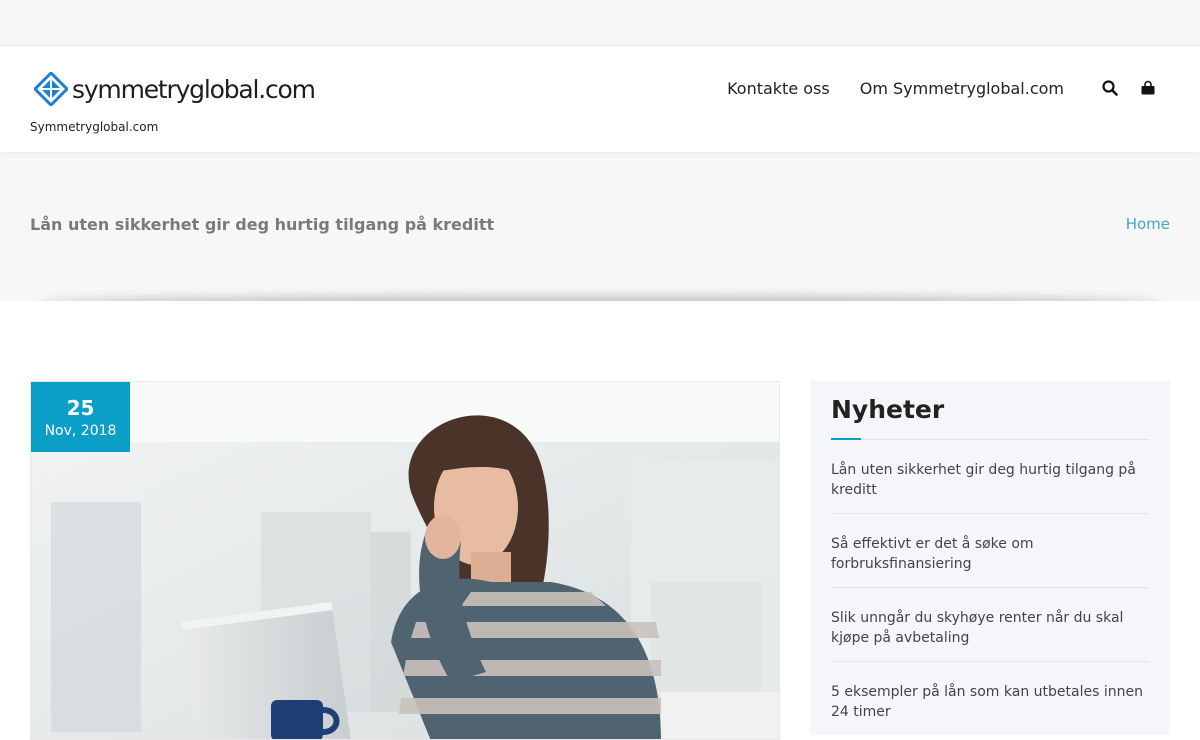 Image resolution: width=1200 pixels, height=740 pixels. Describe the element at coordinates (778, 88) in the screenshot. I see `nav-link-kontakt: Kontakte oss` at that location.